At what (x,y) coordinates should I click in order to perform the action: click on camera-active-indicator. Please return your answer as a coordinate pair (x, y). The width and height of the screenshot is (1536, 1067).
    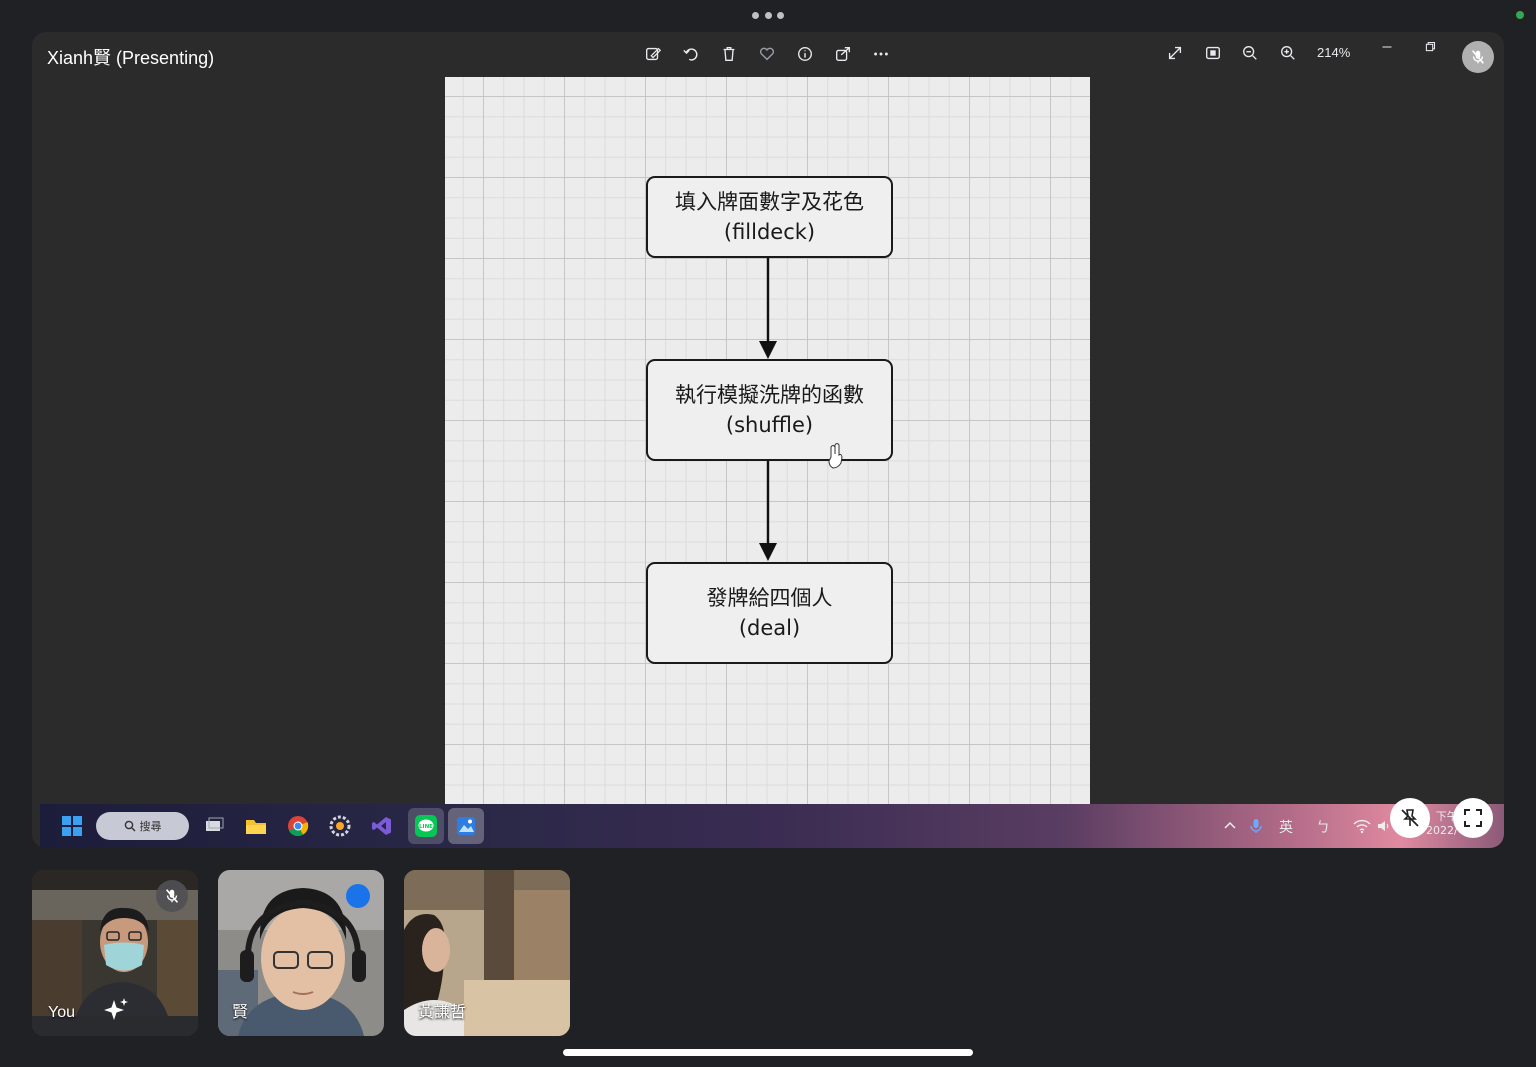
    Looking at the image, I should click on (1520, 15).